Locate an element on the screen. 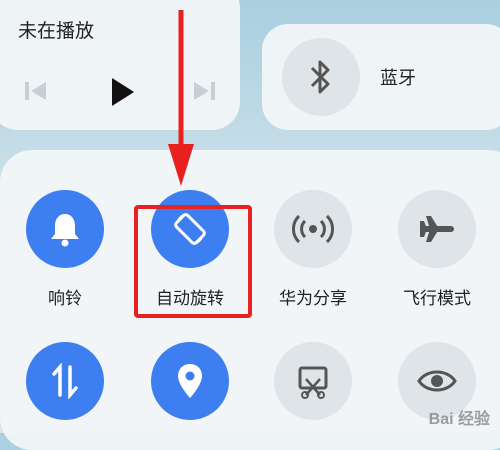 This screenshot has width=500, height=450. mobile-data-icon is located at coordinates (65, 381).